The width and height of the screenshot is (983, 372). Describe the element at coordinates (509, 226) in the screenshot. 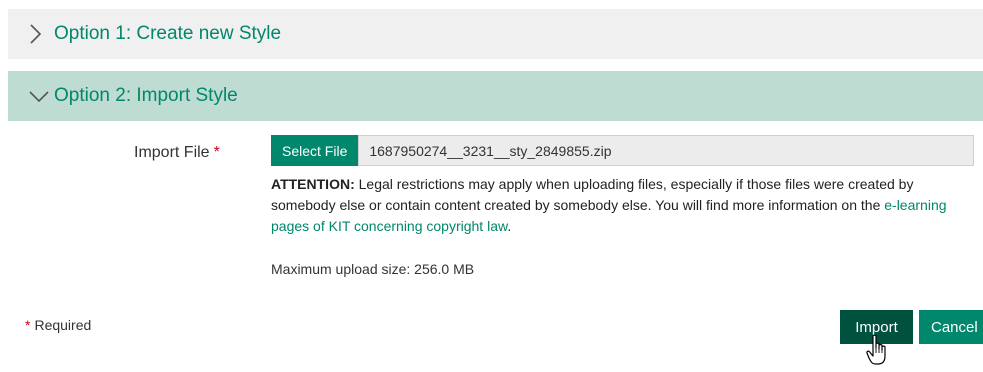

I see `attention-end: .` at that location.